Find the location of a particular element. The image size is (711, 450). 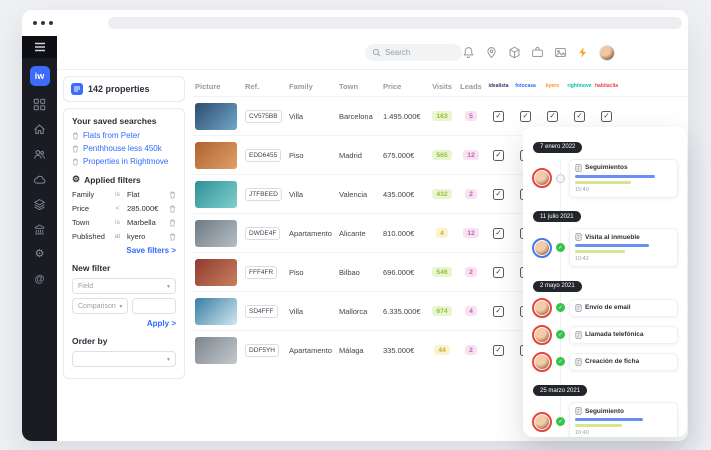

activity-time: 16:40 is located at coordinates (582, 433).